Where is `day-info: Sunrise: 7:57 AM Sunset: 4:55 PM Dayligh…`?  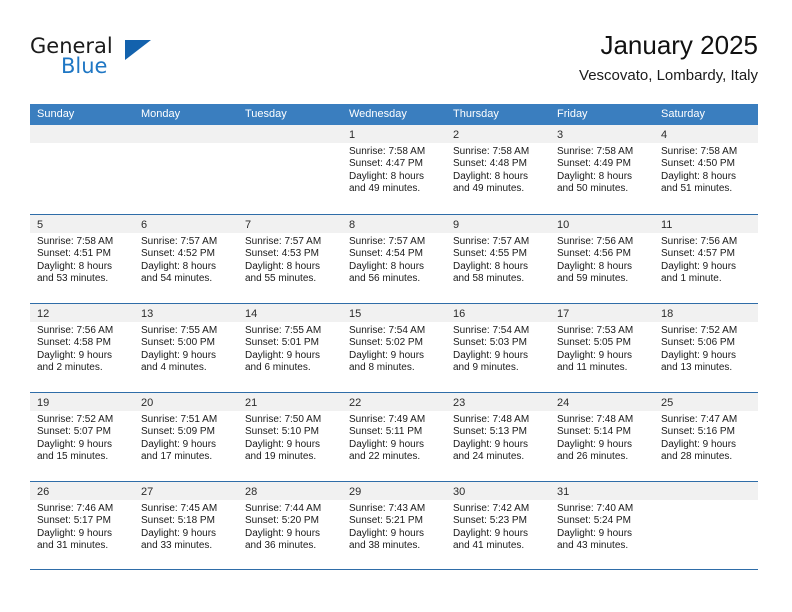
day-info: Sunrise: 7:57 AM Sunset: 4:55 PM Dayligh… is located at coordinates (498, 259).